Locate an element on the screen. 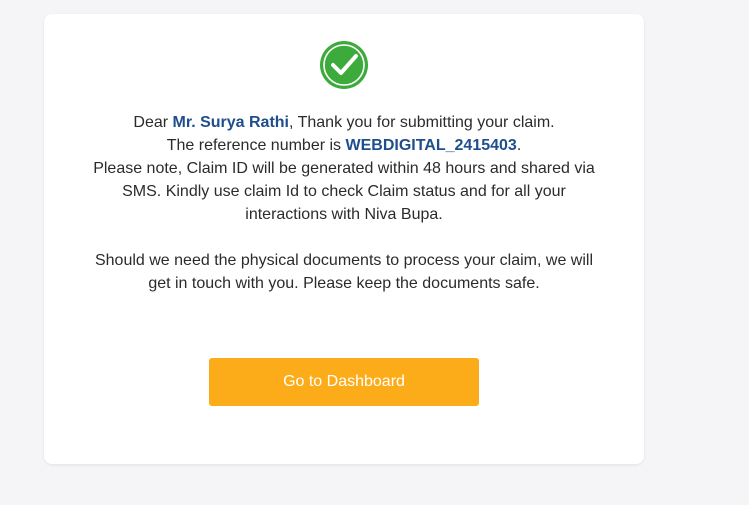 The image size is (749, 505). check-circle-icon is located at coordinates (344, 65).